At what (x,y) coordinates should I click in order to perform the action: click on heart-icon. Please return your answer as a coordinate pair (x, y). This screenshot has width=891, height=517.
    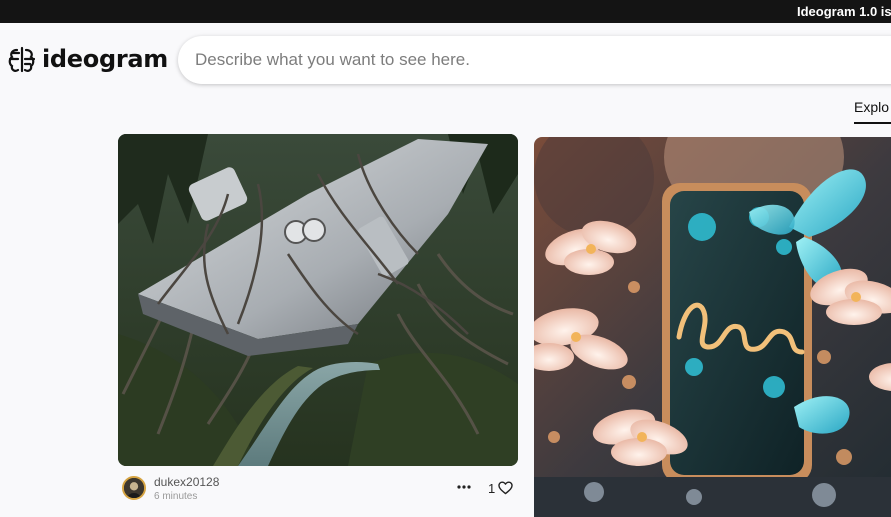
    Looking at the image, I should click on (505, 488).